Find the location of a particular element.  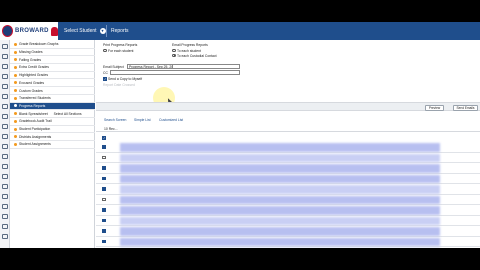

menu-item-label: Custom Grades is located at coordinates (31, 90).